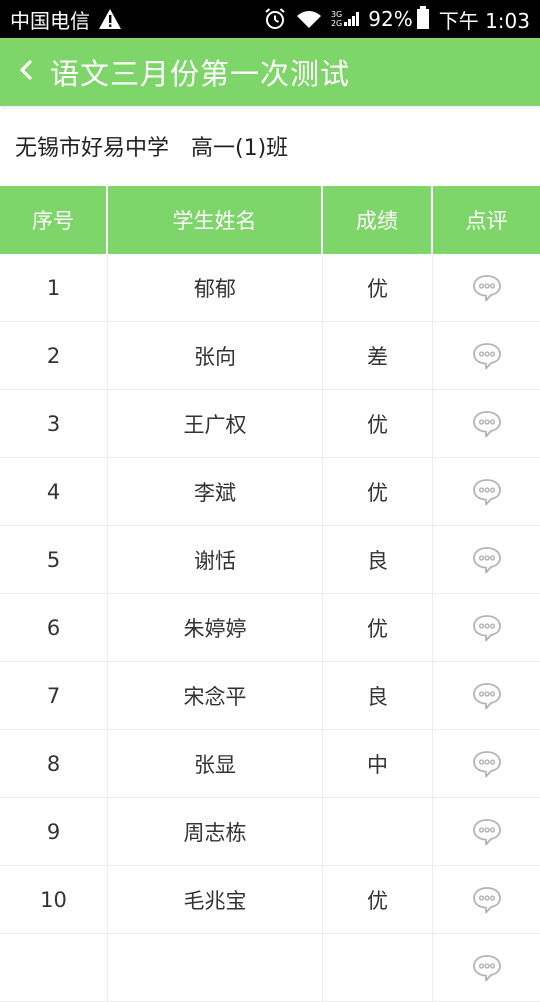  I want to click on class-info-bar: 无锡市好易中学 高一(1)班, so click(270, 146).